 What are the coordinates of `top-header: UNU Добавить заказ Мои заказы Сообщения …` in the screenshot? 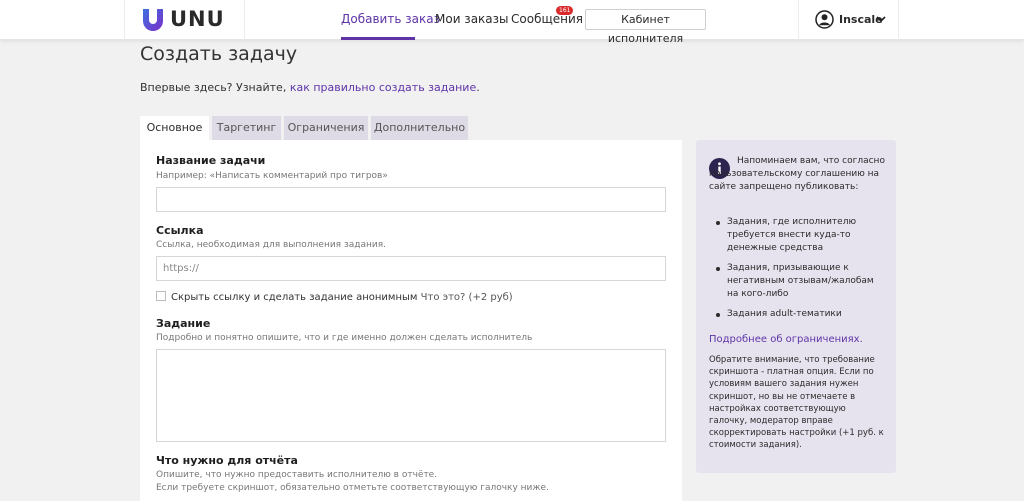 It's located at (512, 22).